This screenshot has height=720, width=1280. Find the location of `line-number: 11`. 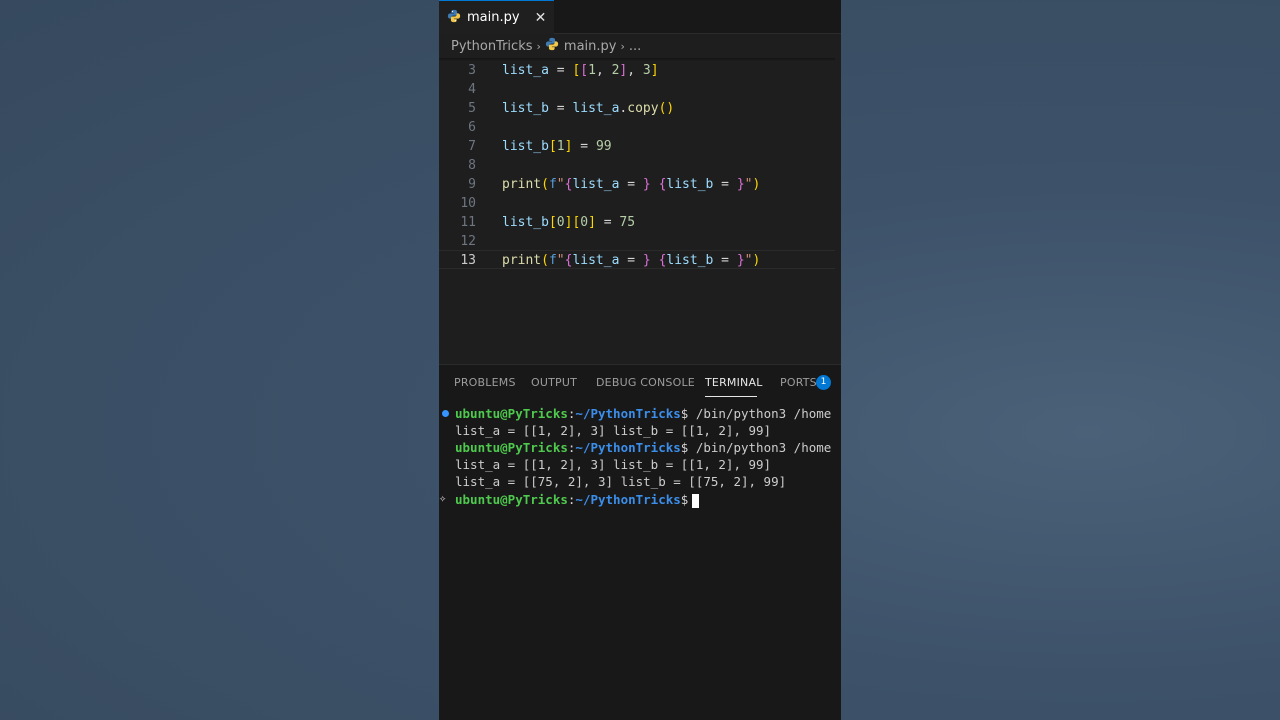

line-number: 11 is located at coordinates (468, 222).